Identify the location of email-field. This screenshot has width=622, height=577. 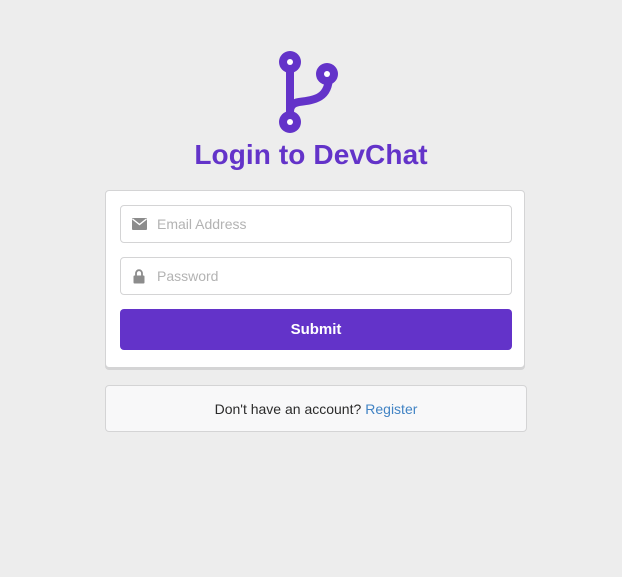
(316, 224).